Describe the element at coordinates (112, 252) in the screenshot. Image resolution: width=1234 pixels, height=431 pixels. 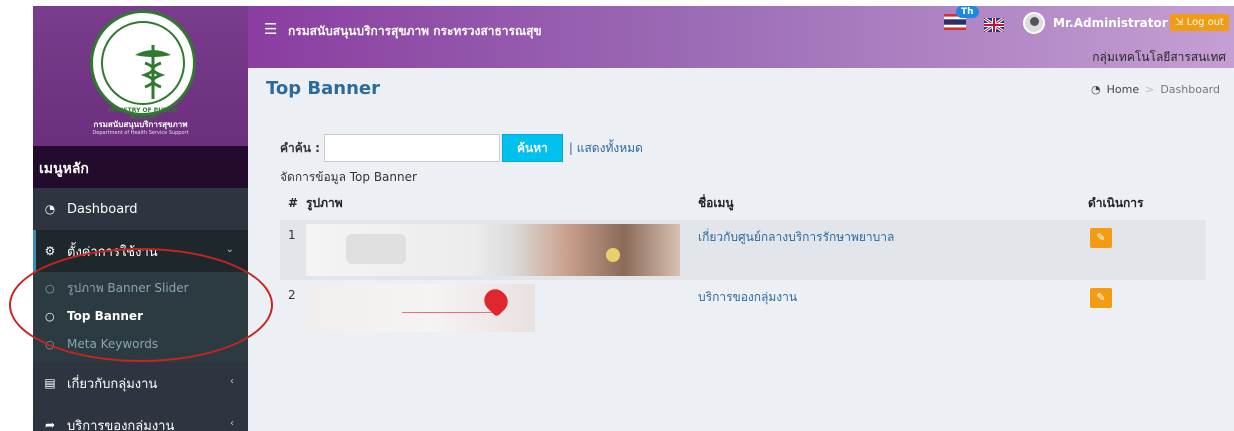
I see `sidebar-item-label: ตั้งค่าการใช้งาน` at that location.